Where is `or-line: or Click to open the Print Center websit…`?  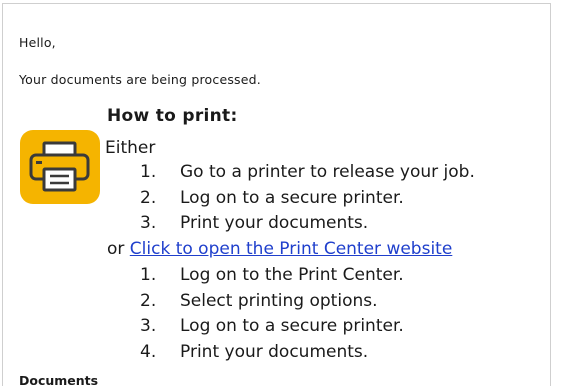
or-line: or Click to open the Print Center websit… is located at coordinates (279, 249).